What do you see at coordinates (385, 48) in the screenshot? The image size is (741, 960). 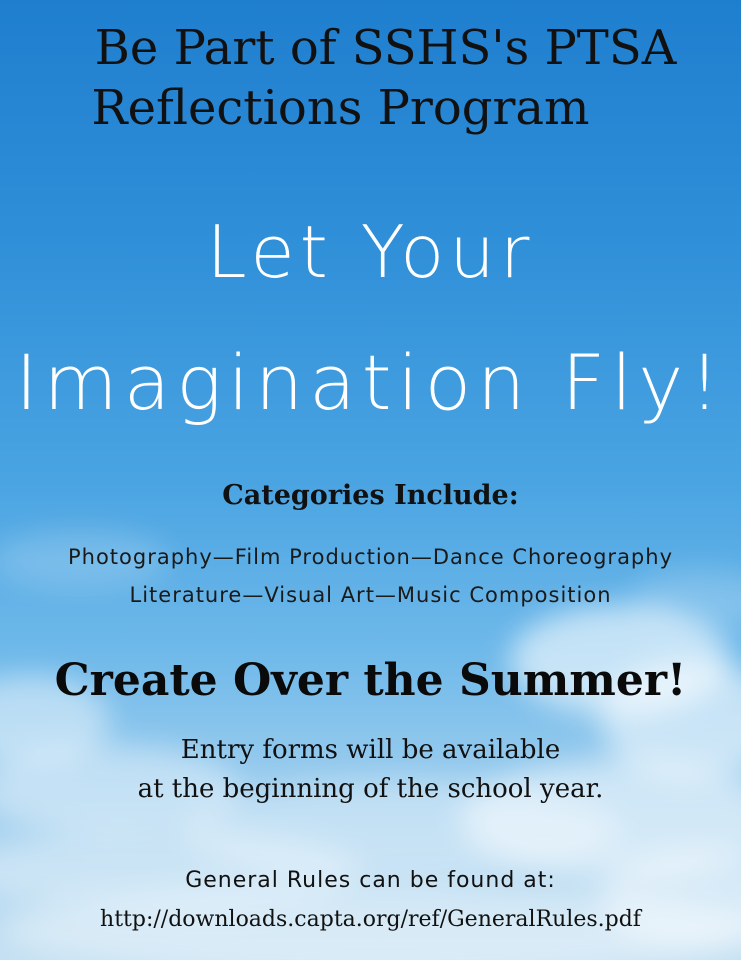 I see `title-line-1: Be Part of SSHS's PTSA` at bounding box center [385, 48].